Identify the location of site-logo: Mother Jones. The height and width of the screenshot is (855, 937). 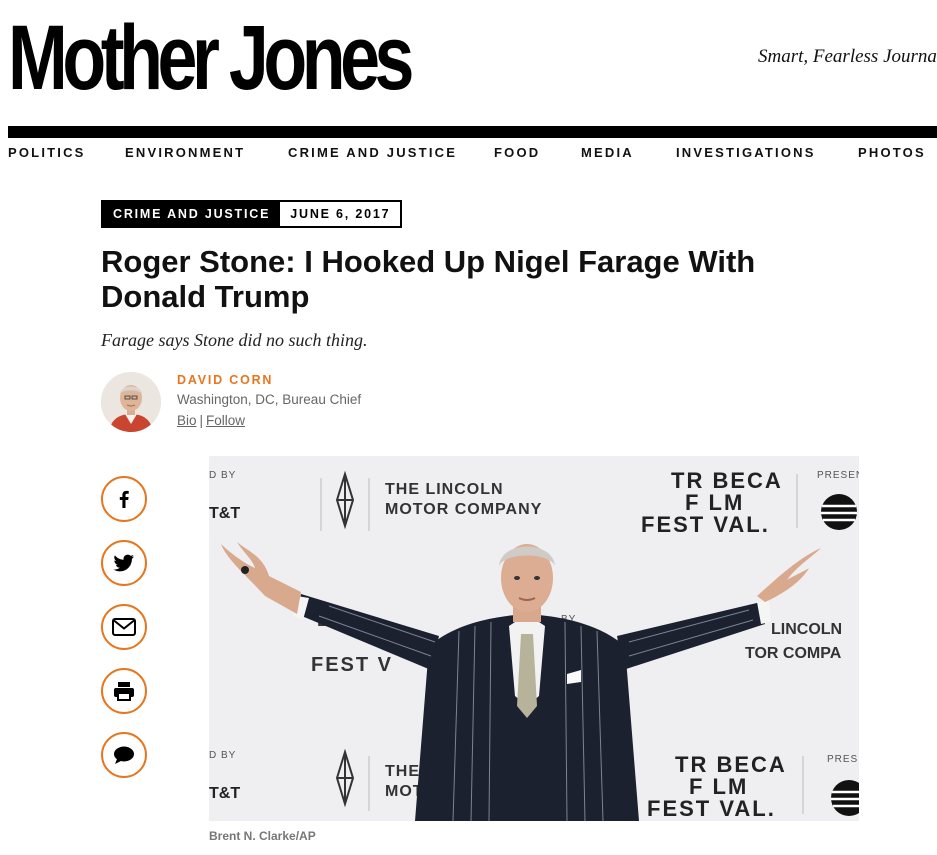
(211, 58).